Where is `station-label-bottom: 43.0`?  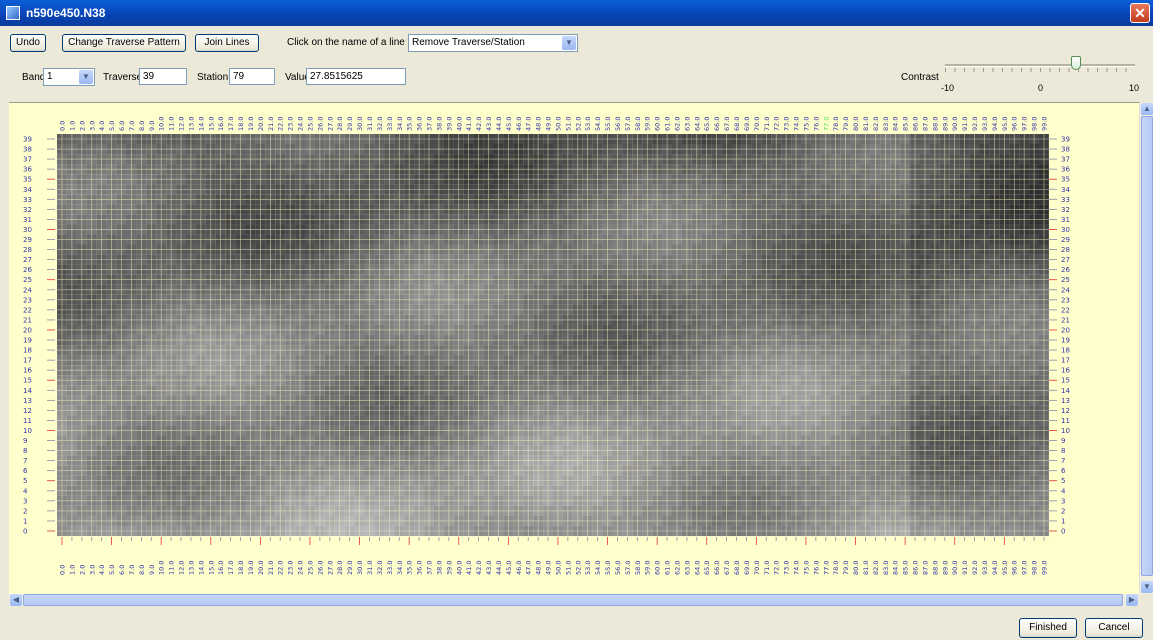 station-label-bottom: 43.0 is located at coordinates (489, 568).